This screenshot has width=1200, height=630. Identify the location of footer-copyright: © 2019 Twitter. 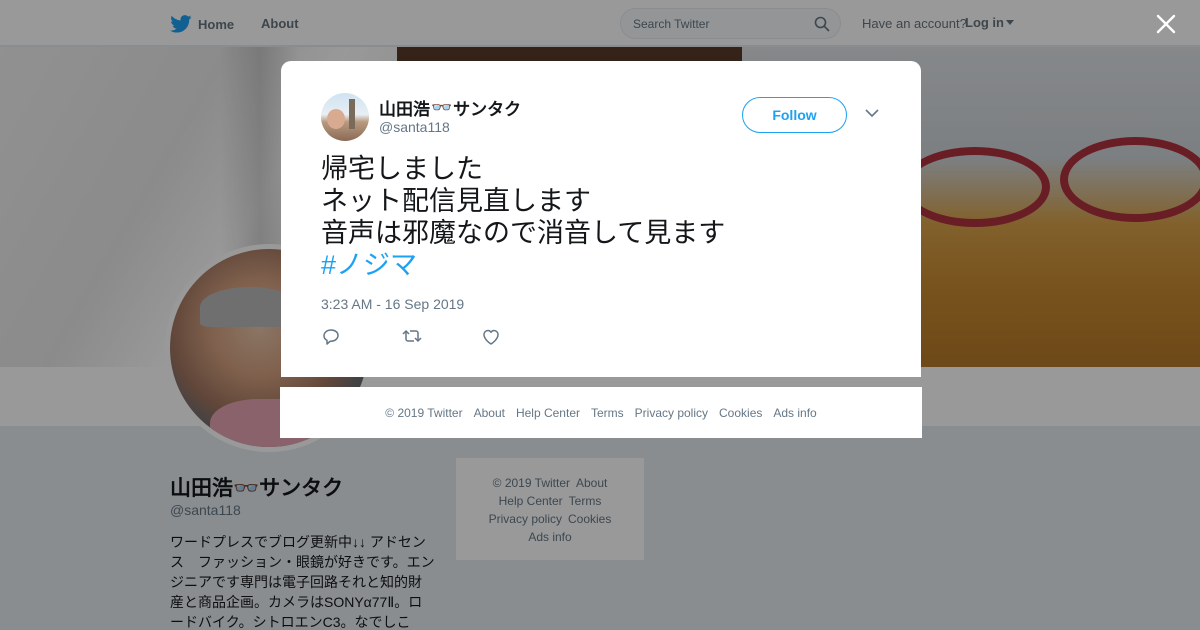
(424, 412).